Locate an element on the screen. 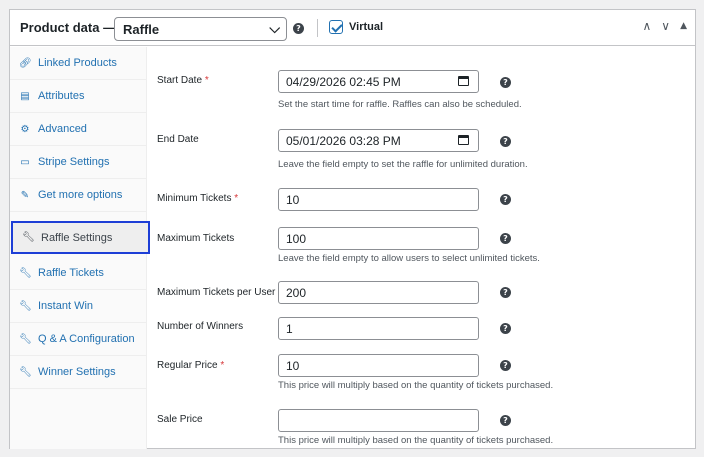 Image resolution: width=704 pixels, height=457 pixels. tab-label: Get more options is located at coordinates (80, 195).